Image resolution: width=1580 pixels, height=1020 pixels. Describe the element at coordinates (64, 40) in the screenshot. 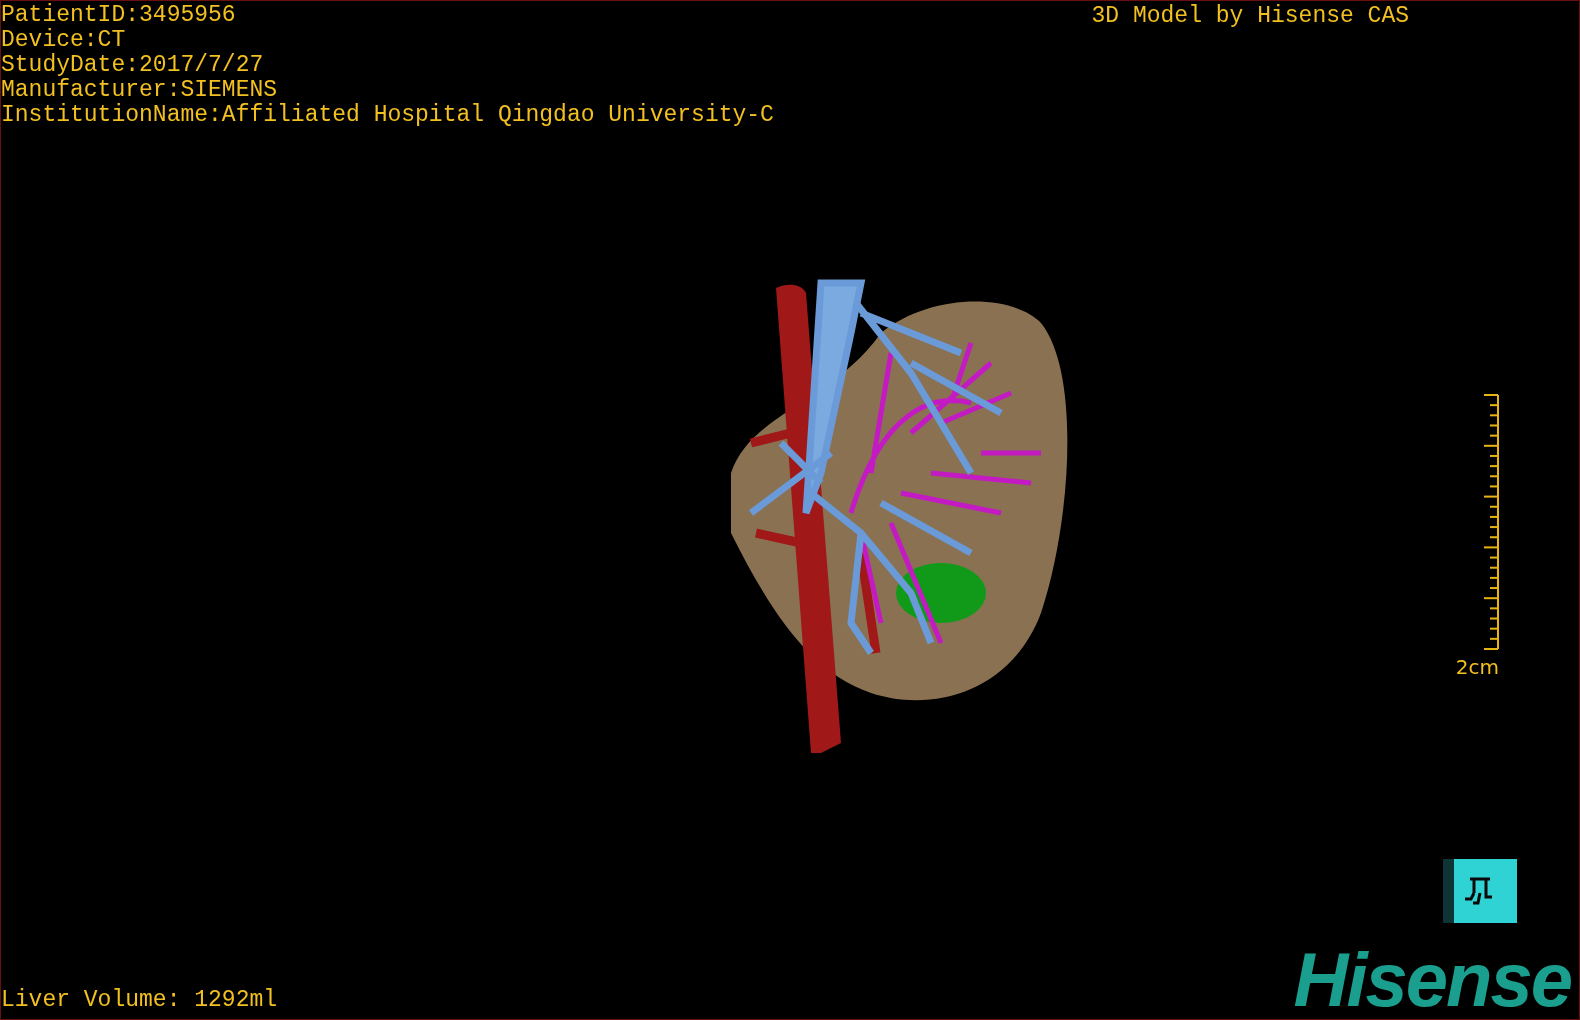

I see `info-line: Device:CT` at that location.